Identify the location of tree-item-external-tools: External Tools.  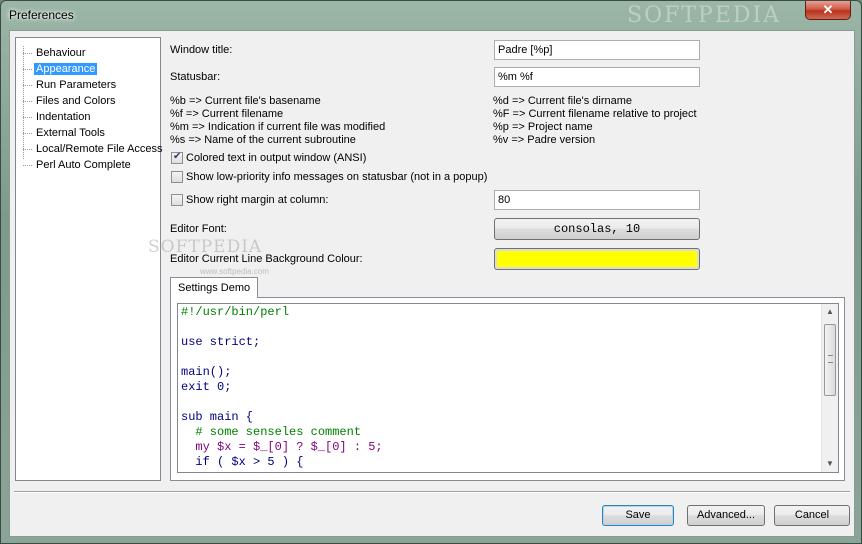
(65, 133).